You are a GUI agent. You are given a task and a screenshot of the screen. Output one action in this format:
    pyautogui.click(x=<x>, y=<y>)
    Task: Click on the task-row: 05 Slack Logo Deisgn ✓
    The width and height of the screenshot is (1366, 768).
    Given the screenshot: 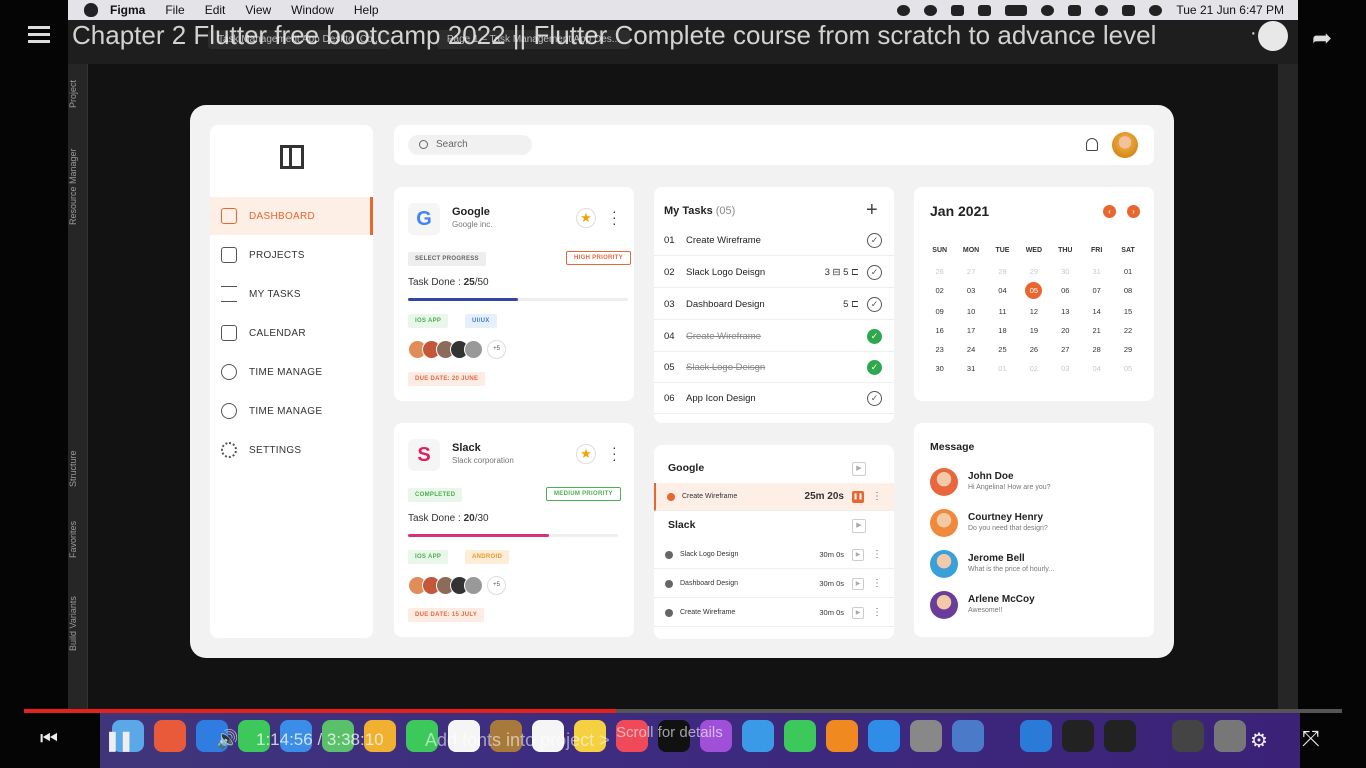 What is the action you would take?
    pyautogui.click(x=774, y=367)
    